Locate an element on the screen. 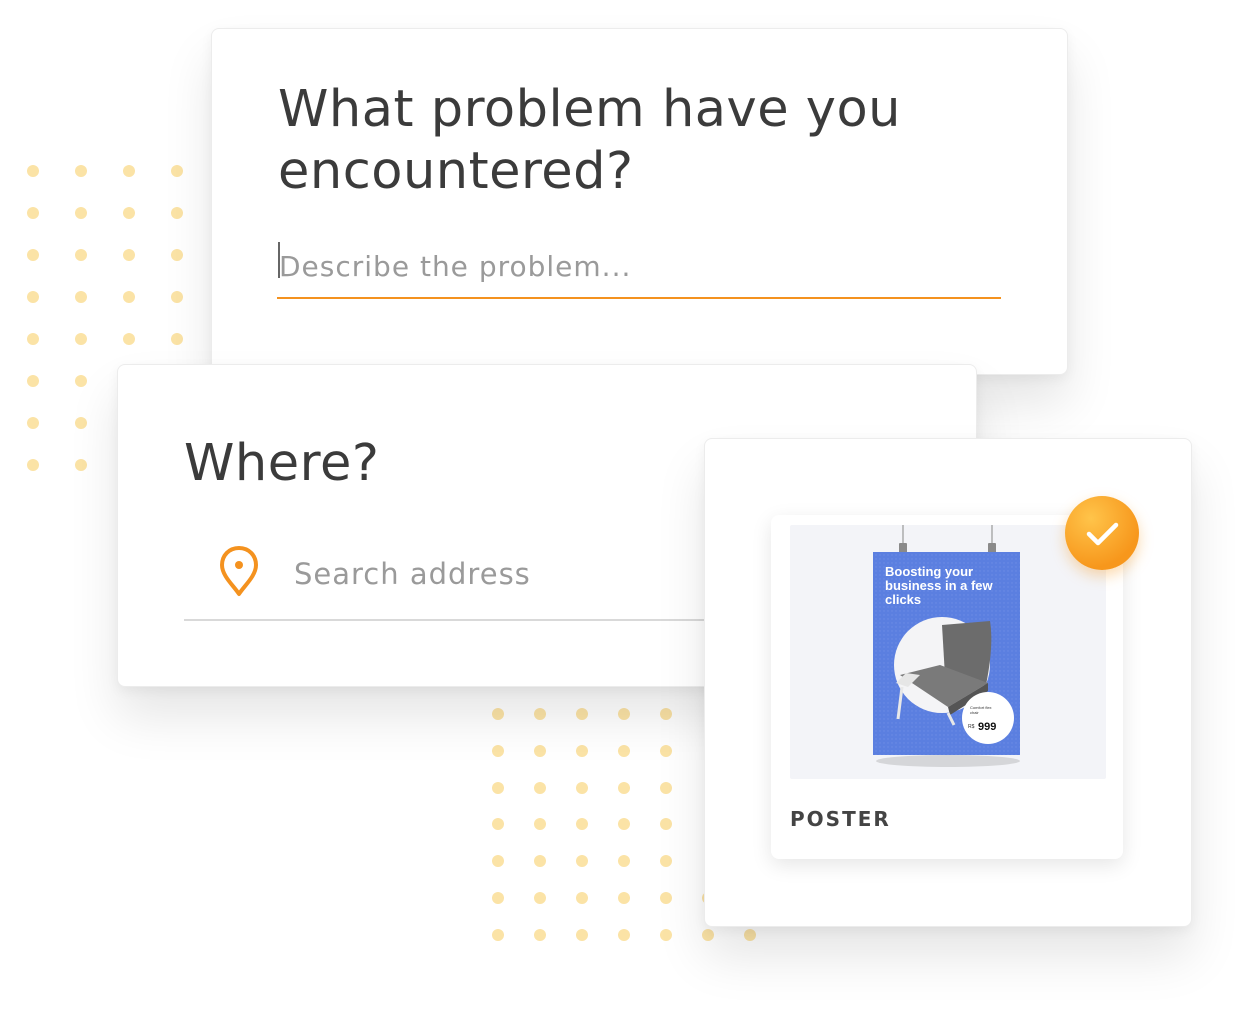 This screenshot has width=1257, height=1023. text-caret is located at coordinates (279, 260).